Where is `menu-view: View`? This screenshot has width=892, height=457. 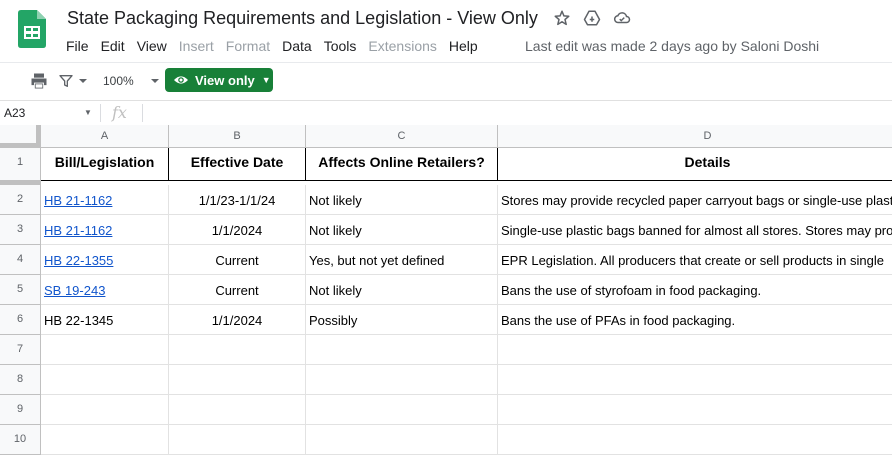 menu-view: View is located at coordinates (152, 46).